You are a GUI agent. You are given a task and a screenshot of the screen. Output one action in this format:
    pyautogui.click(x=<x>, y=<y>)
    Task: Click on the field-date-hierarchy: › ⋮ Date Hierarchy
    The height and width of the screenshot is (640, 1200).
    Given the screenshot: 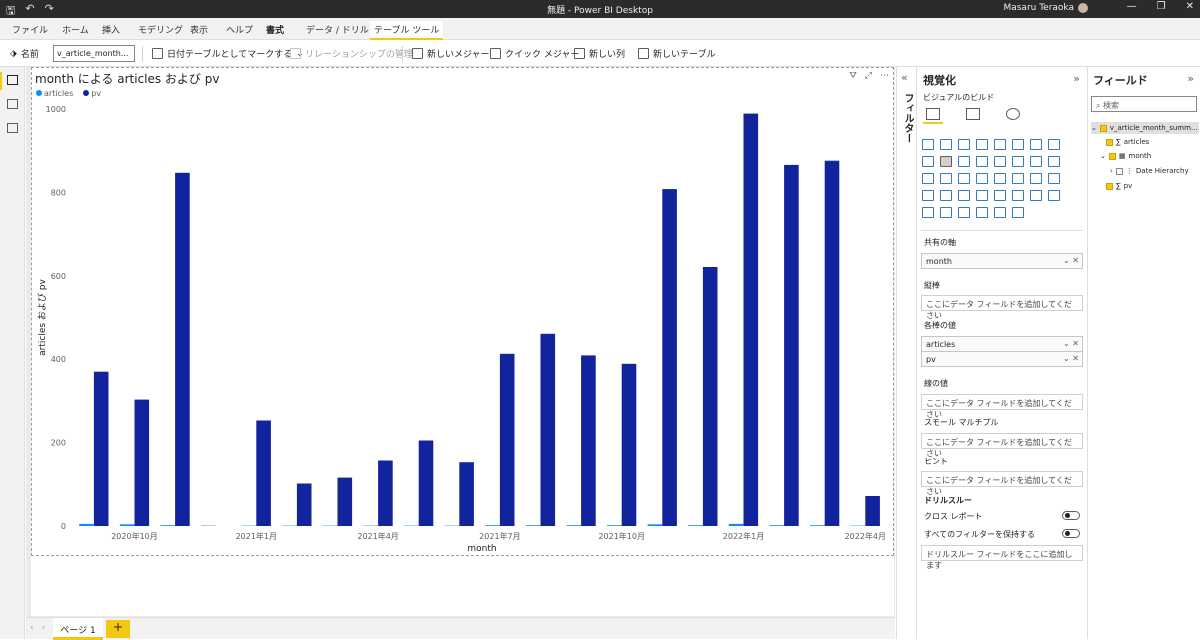 What is the action you would take?
    pyautogui.click(x=1149, y=171)
    